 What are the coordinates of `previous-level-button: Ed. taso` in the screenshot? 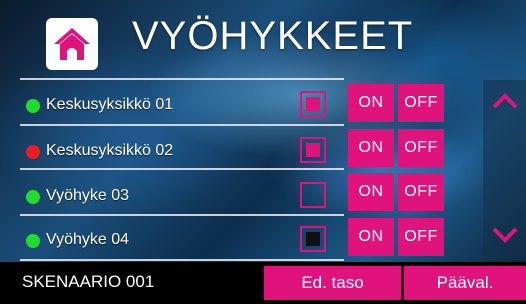 It's located at (332, 283).